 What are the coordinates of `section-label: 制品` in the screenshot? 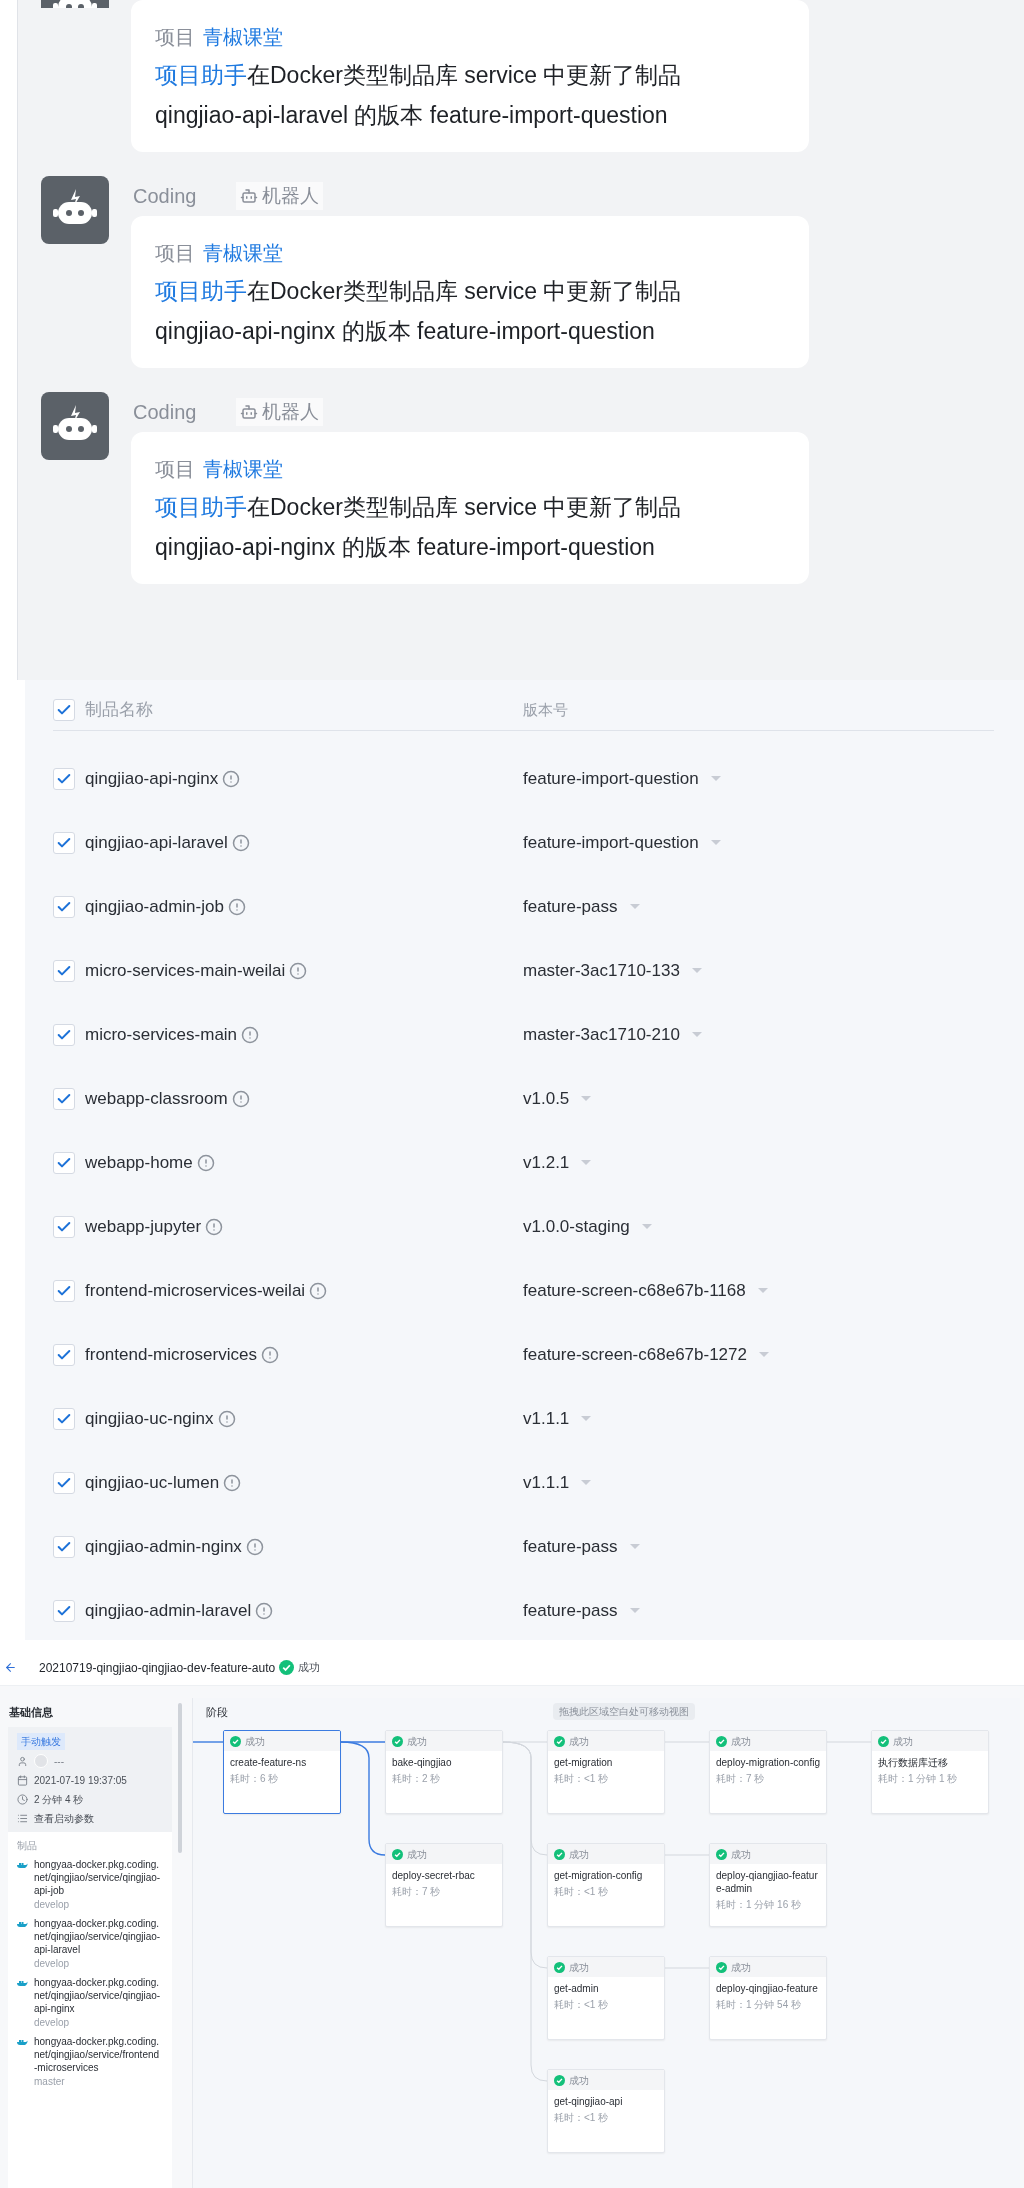 It's located at (27, 1845).